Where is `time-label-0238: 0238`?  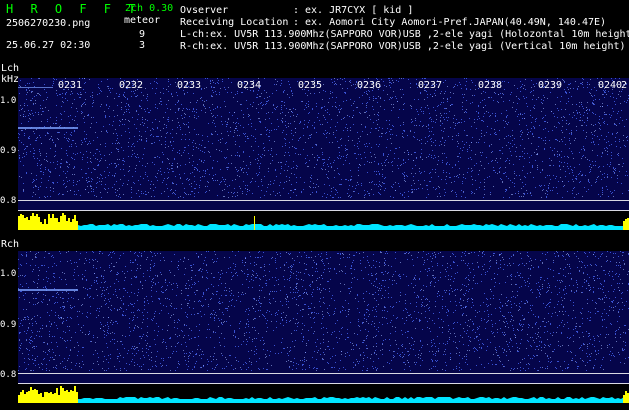 time-label-0238: 0238 is located at coordinates (490, 85).